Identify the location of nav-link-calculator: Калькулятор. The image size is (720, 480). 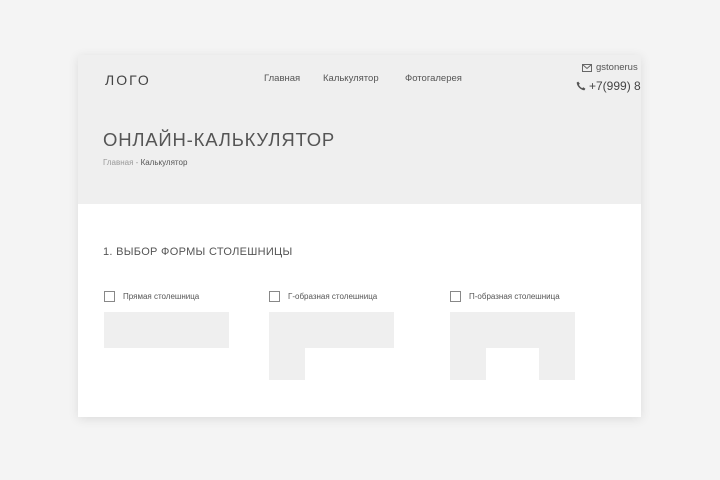
(351, 78).